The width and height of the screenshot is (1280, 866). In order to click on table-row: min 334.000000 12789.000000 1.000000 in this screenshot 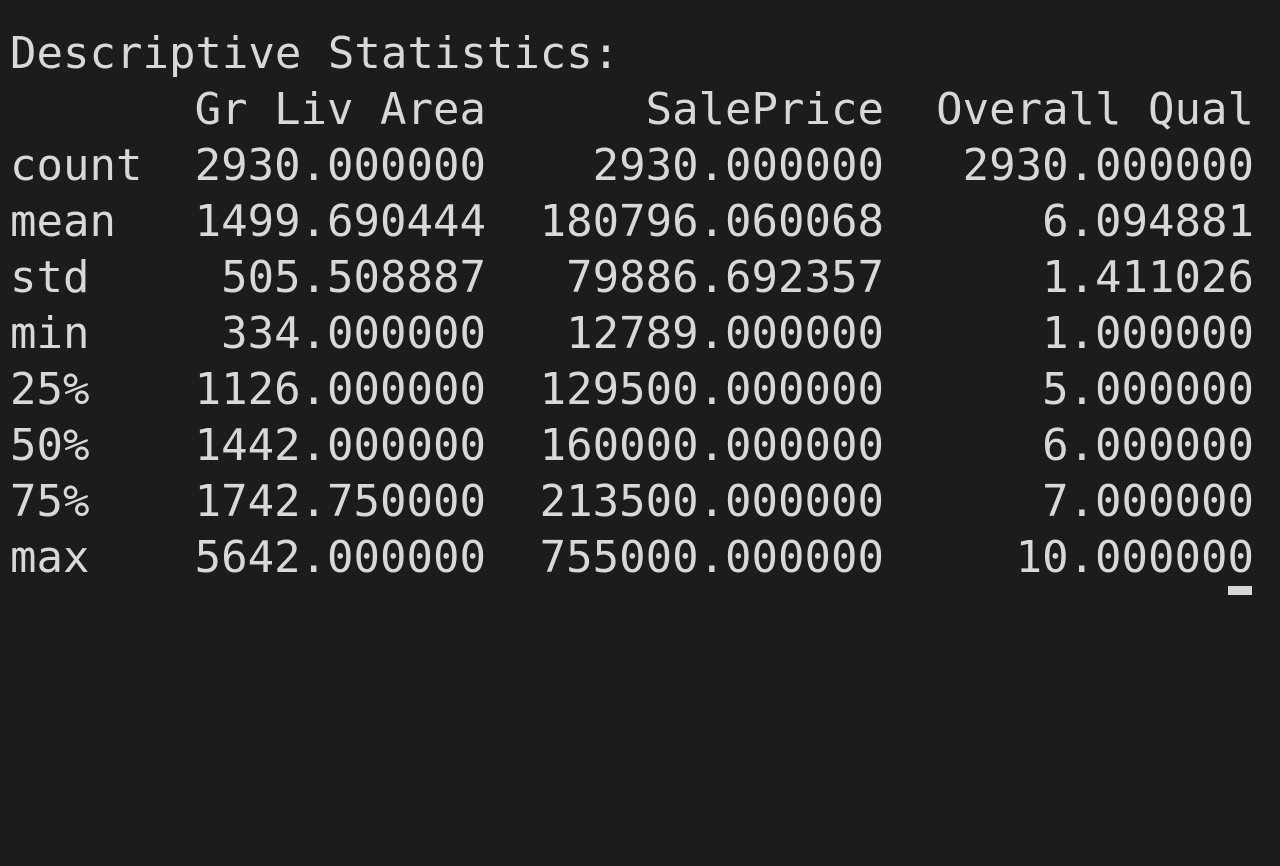, I will do `click(632, 334)`.